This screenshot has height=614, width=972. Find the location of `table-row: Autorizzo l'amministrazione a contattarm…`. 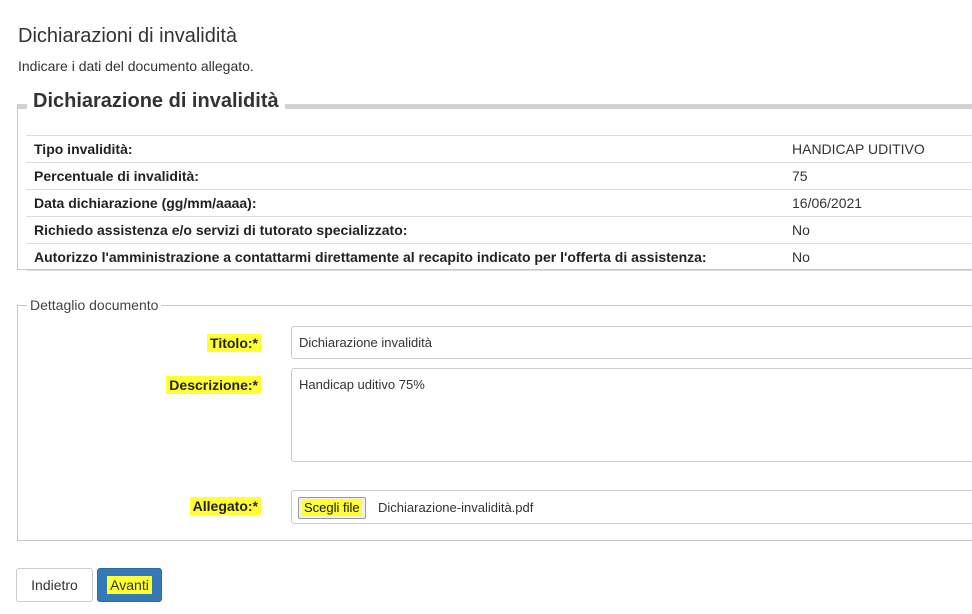

table-row: Autorizzo l'amministrazione a contattarm… is located at coordinates (499, 257).